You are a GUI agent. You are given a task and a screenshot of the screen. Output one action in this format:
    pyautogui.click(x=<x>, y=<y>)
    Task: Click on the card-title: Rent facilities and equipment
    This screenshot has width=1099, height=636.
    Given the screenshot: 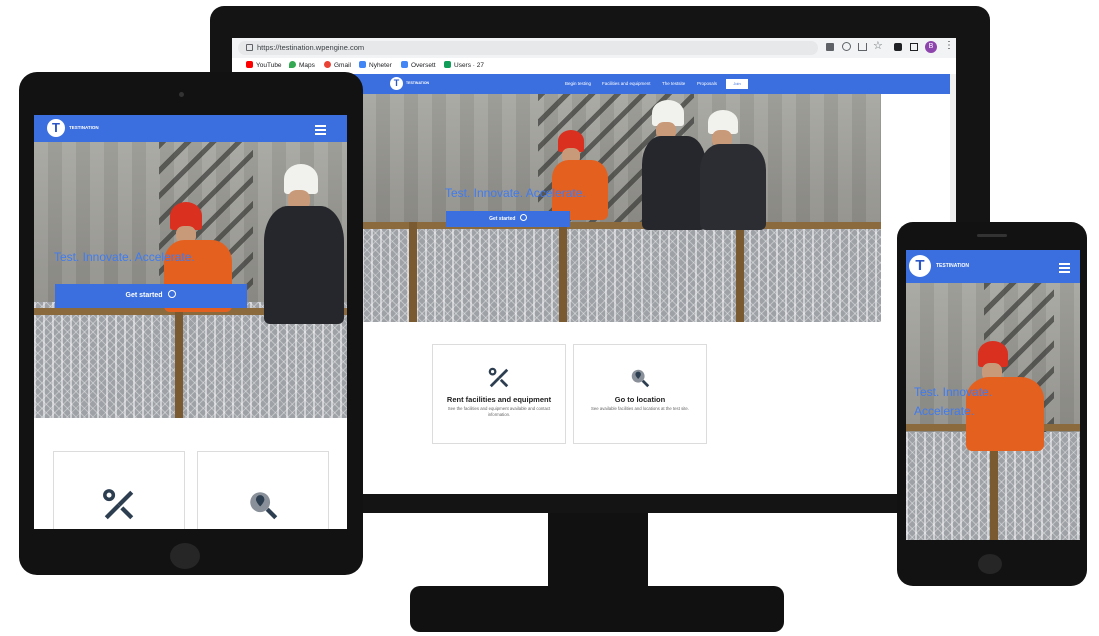 What is the action you would take?
    pyautogui.click(x=499, y=399)
    